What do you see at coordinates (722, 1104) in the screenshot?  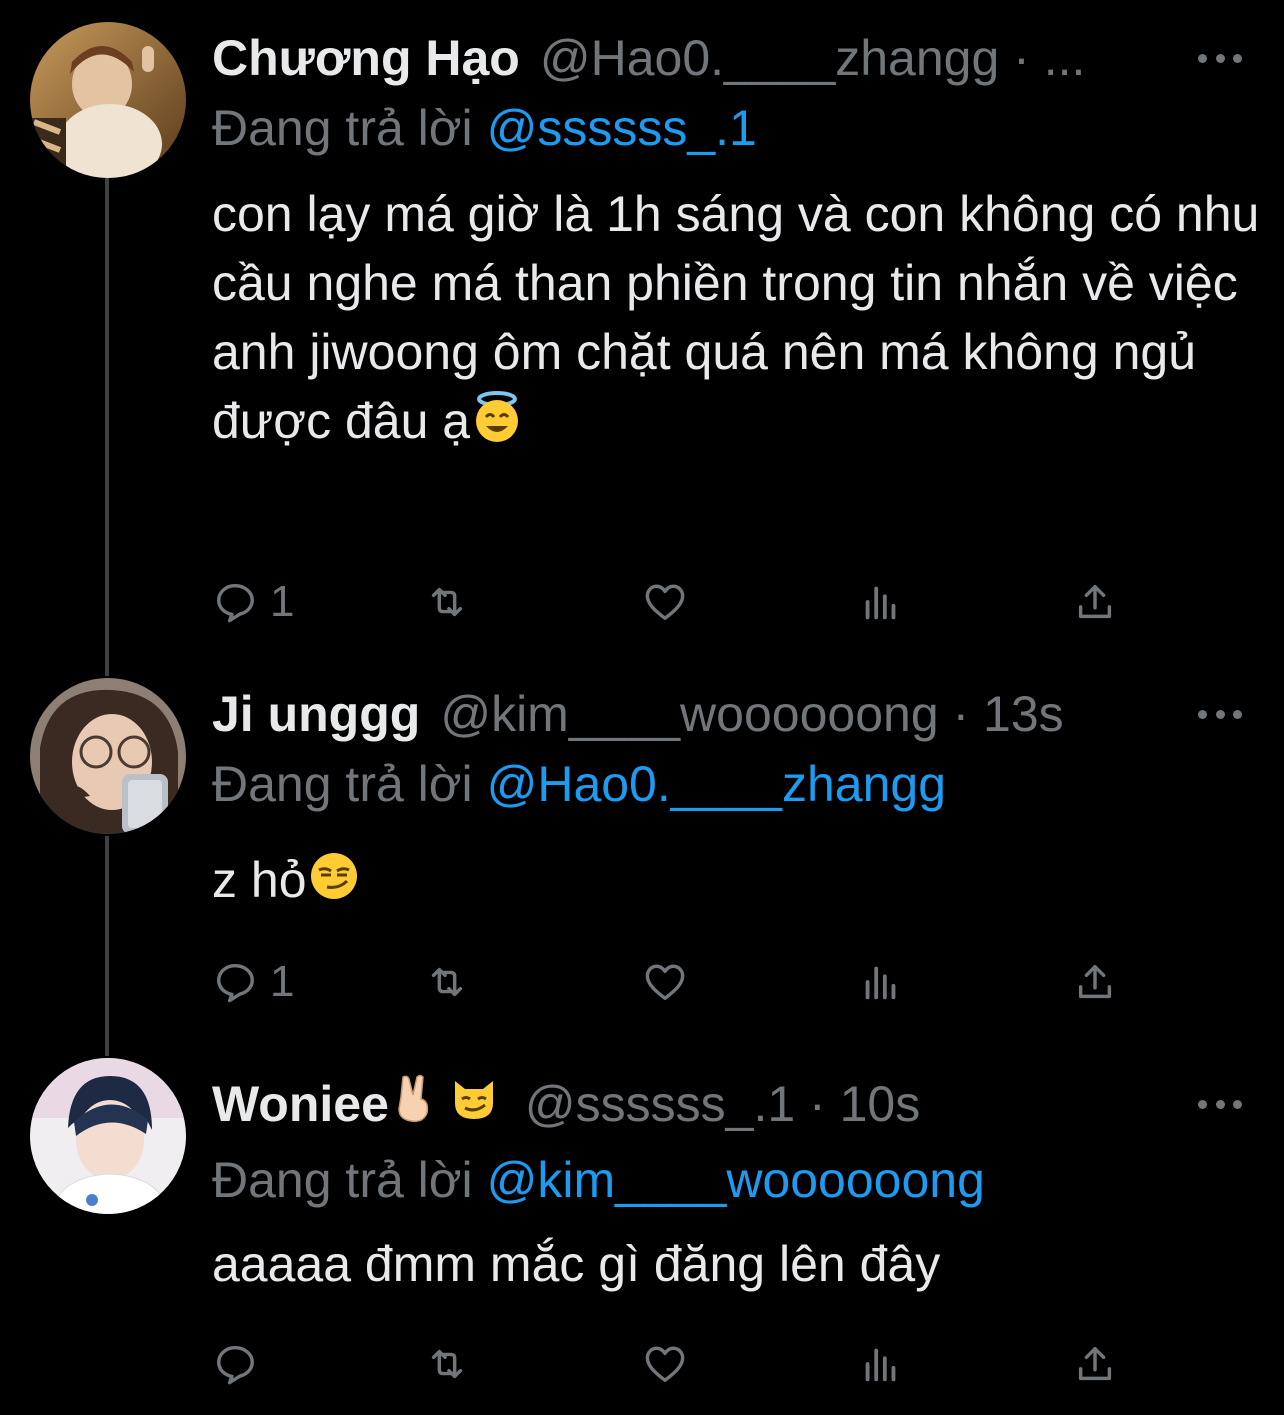 I see `handle-time: @ssssss_.1 · 10s` at bounding box center [722, 1104].